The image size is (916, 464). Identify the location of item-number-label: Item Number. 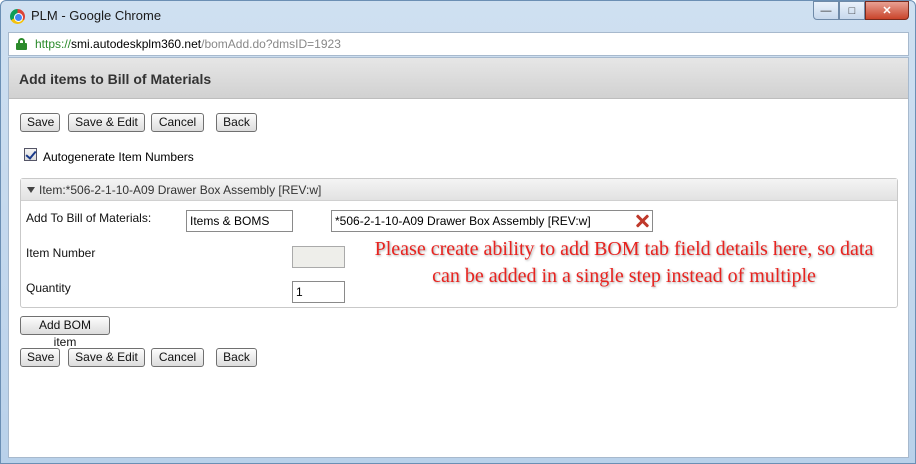
(61, 253).